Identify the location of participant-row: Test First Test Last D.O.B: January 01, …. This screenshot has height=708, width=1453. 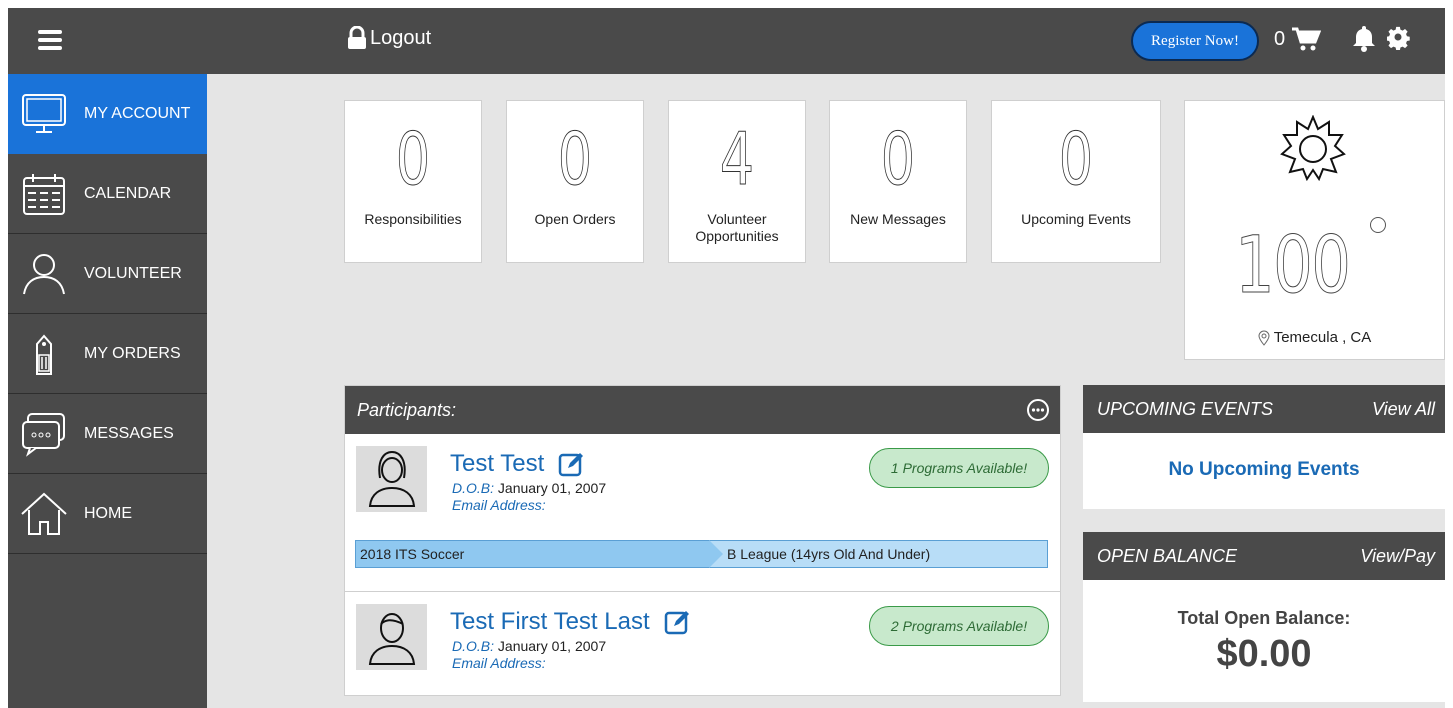
(702, 644).